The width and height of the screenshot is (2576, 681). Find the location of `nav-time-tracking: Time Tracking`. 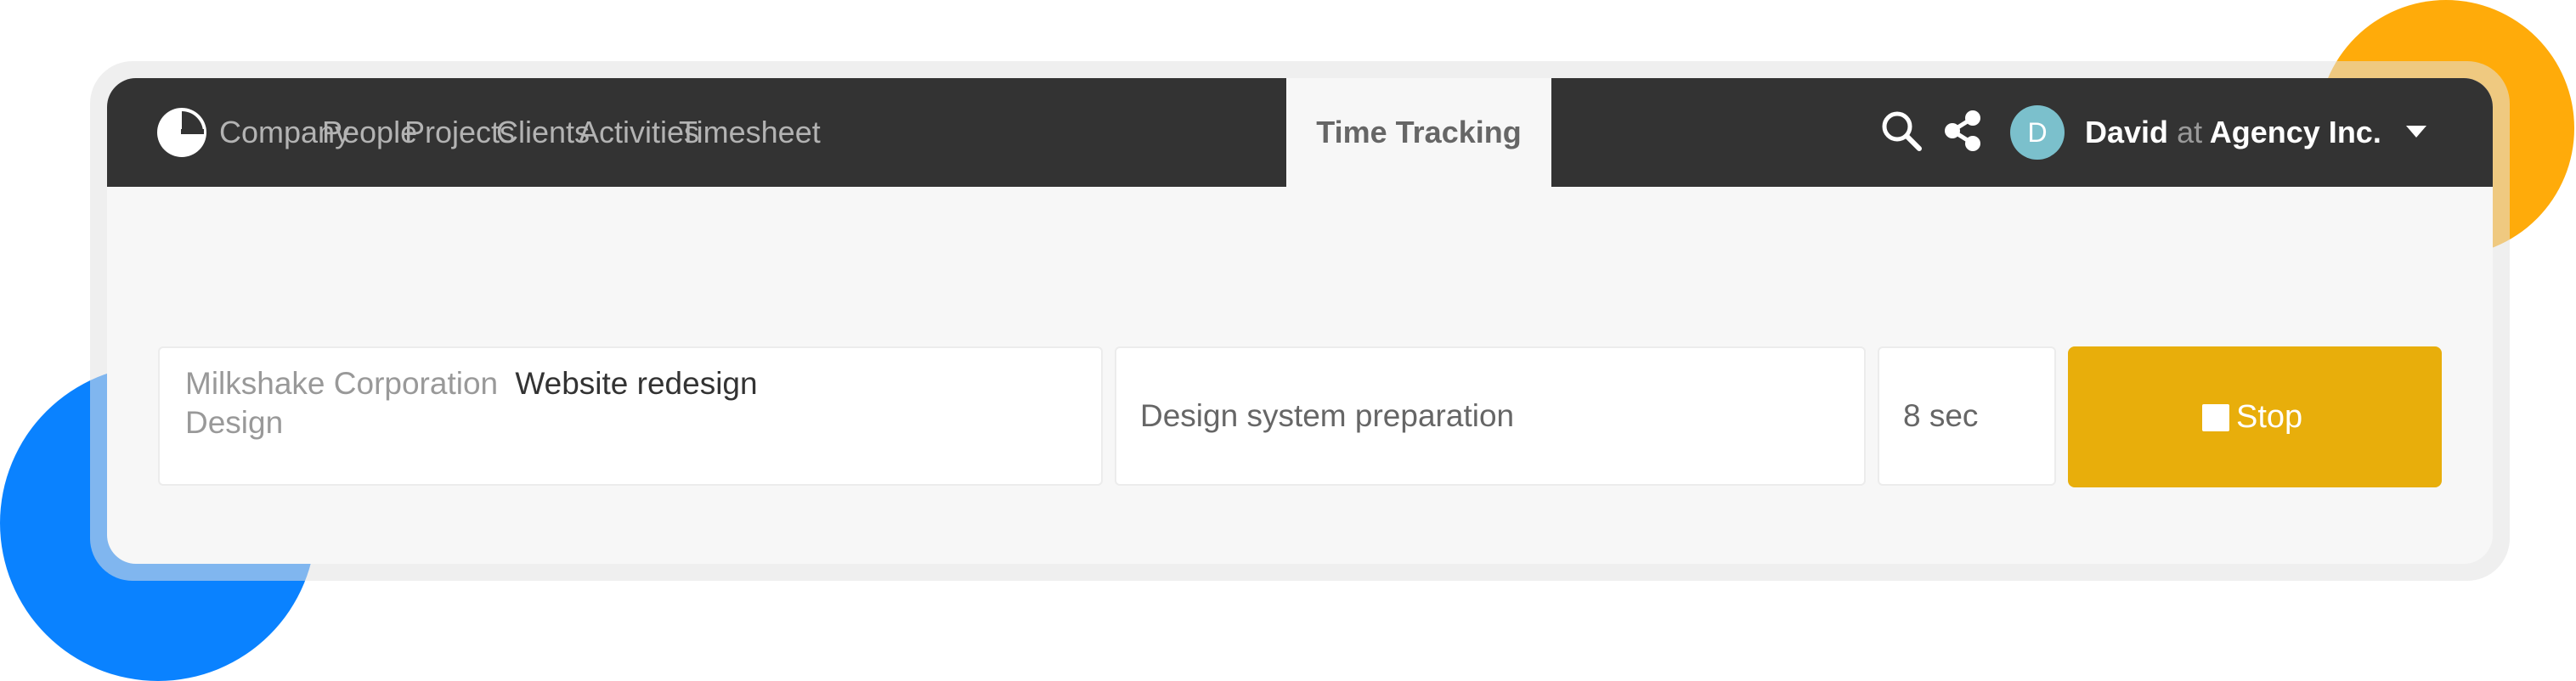

nav-time-tracking: Time Tracking is located at coordinates (1418, 132).